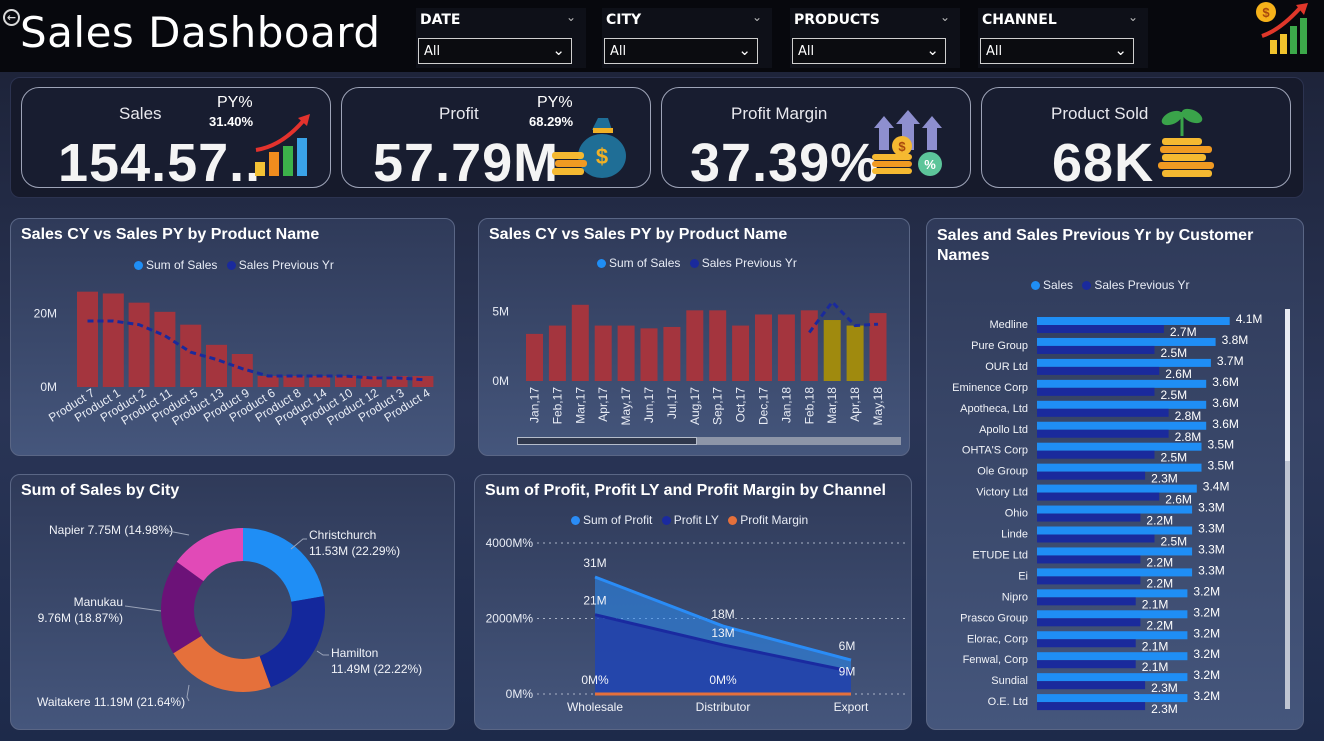 The height and width of the screenshot is (741, 1324). I want to click on horizontal-scrollbar, so click(709, 441).